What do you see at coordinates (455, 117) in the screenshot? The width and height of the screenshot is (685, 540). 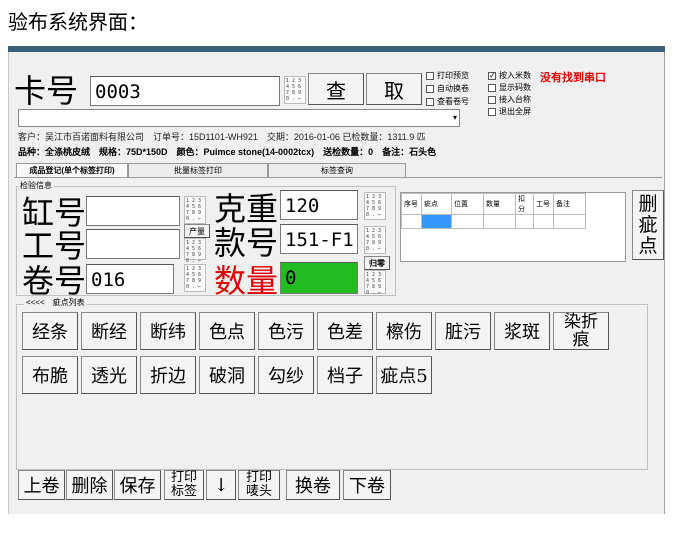 I see `chevron-down-icon: ▾` at bounding box center [455, 117].